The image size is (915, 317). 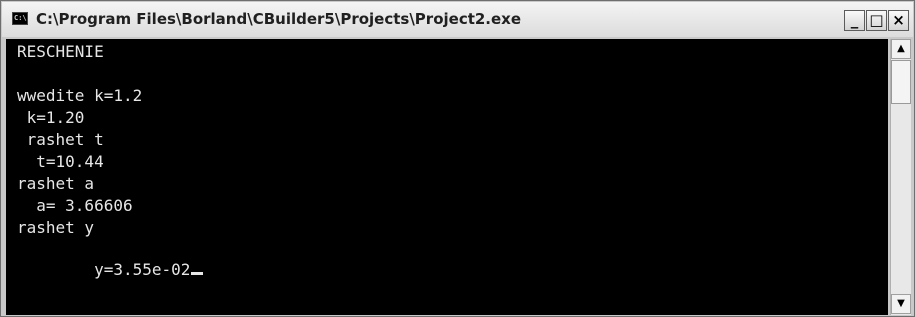 What do you see at coordinates (60, 139) in the screenshot?
I see `console-line: rashet t` at bounding box center [60, 139].